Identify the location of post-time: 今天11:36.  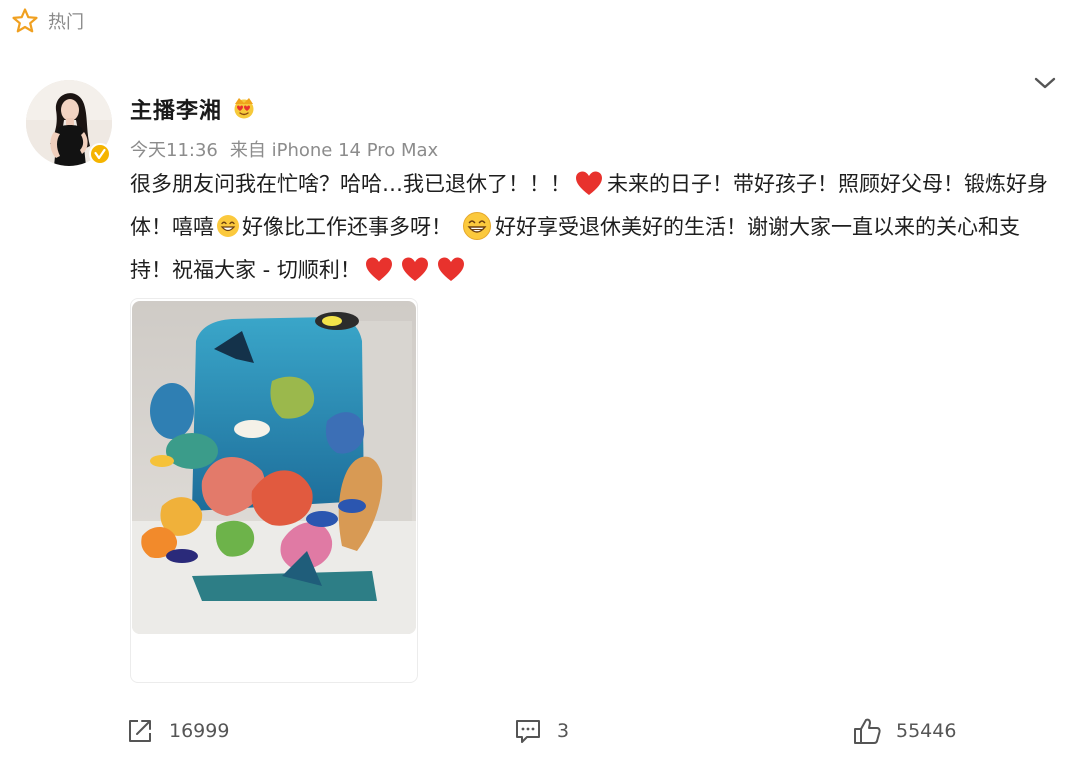
(174, 150).